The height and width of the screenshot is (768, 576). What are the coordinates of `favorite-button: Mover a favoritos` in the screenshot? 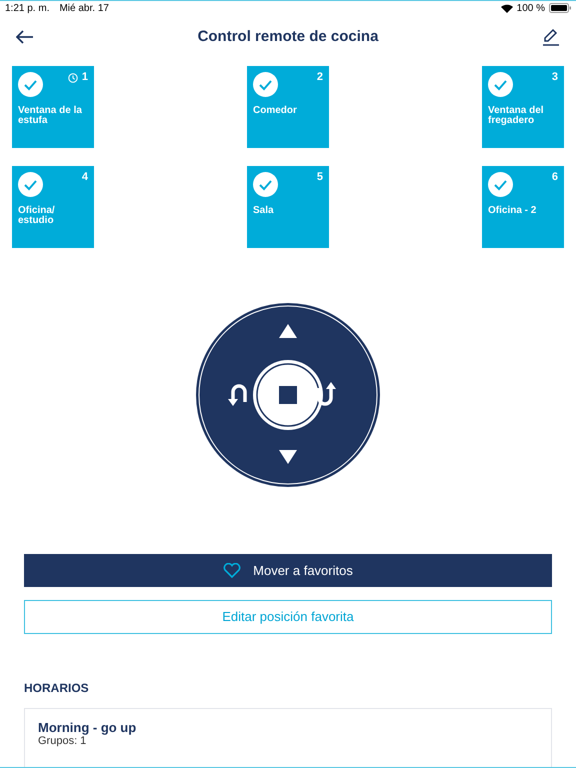 It's located at (288, 570).